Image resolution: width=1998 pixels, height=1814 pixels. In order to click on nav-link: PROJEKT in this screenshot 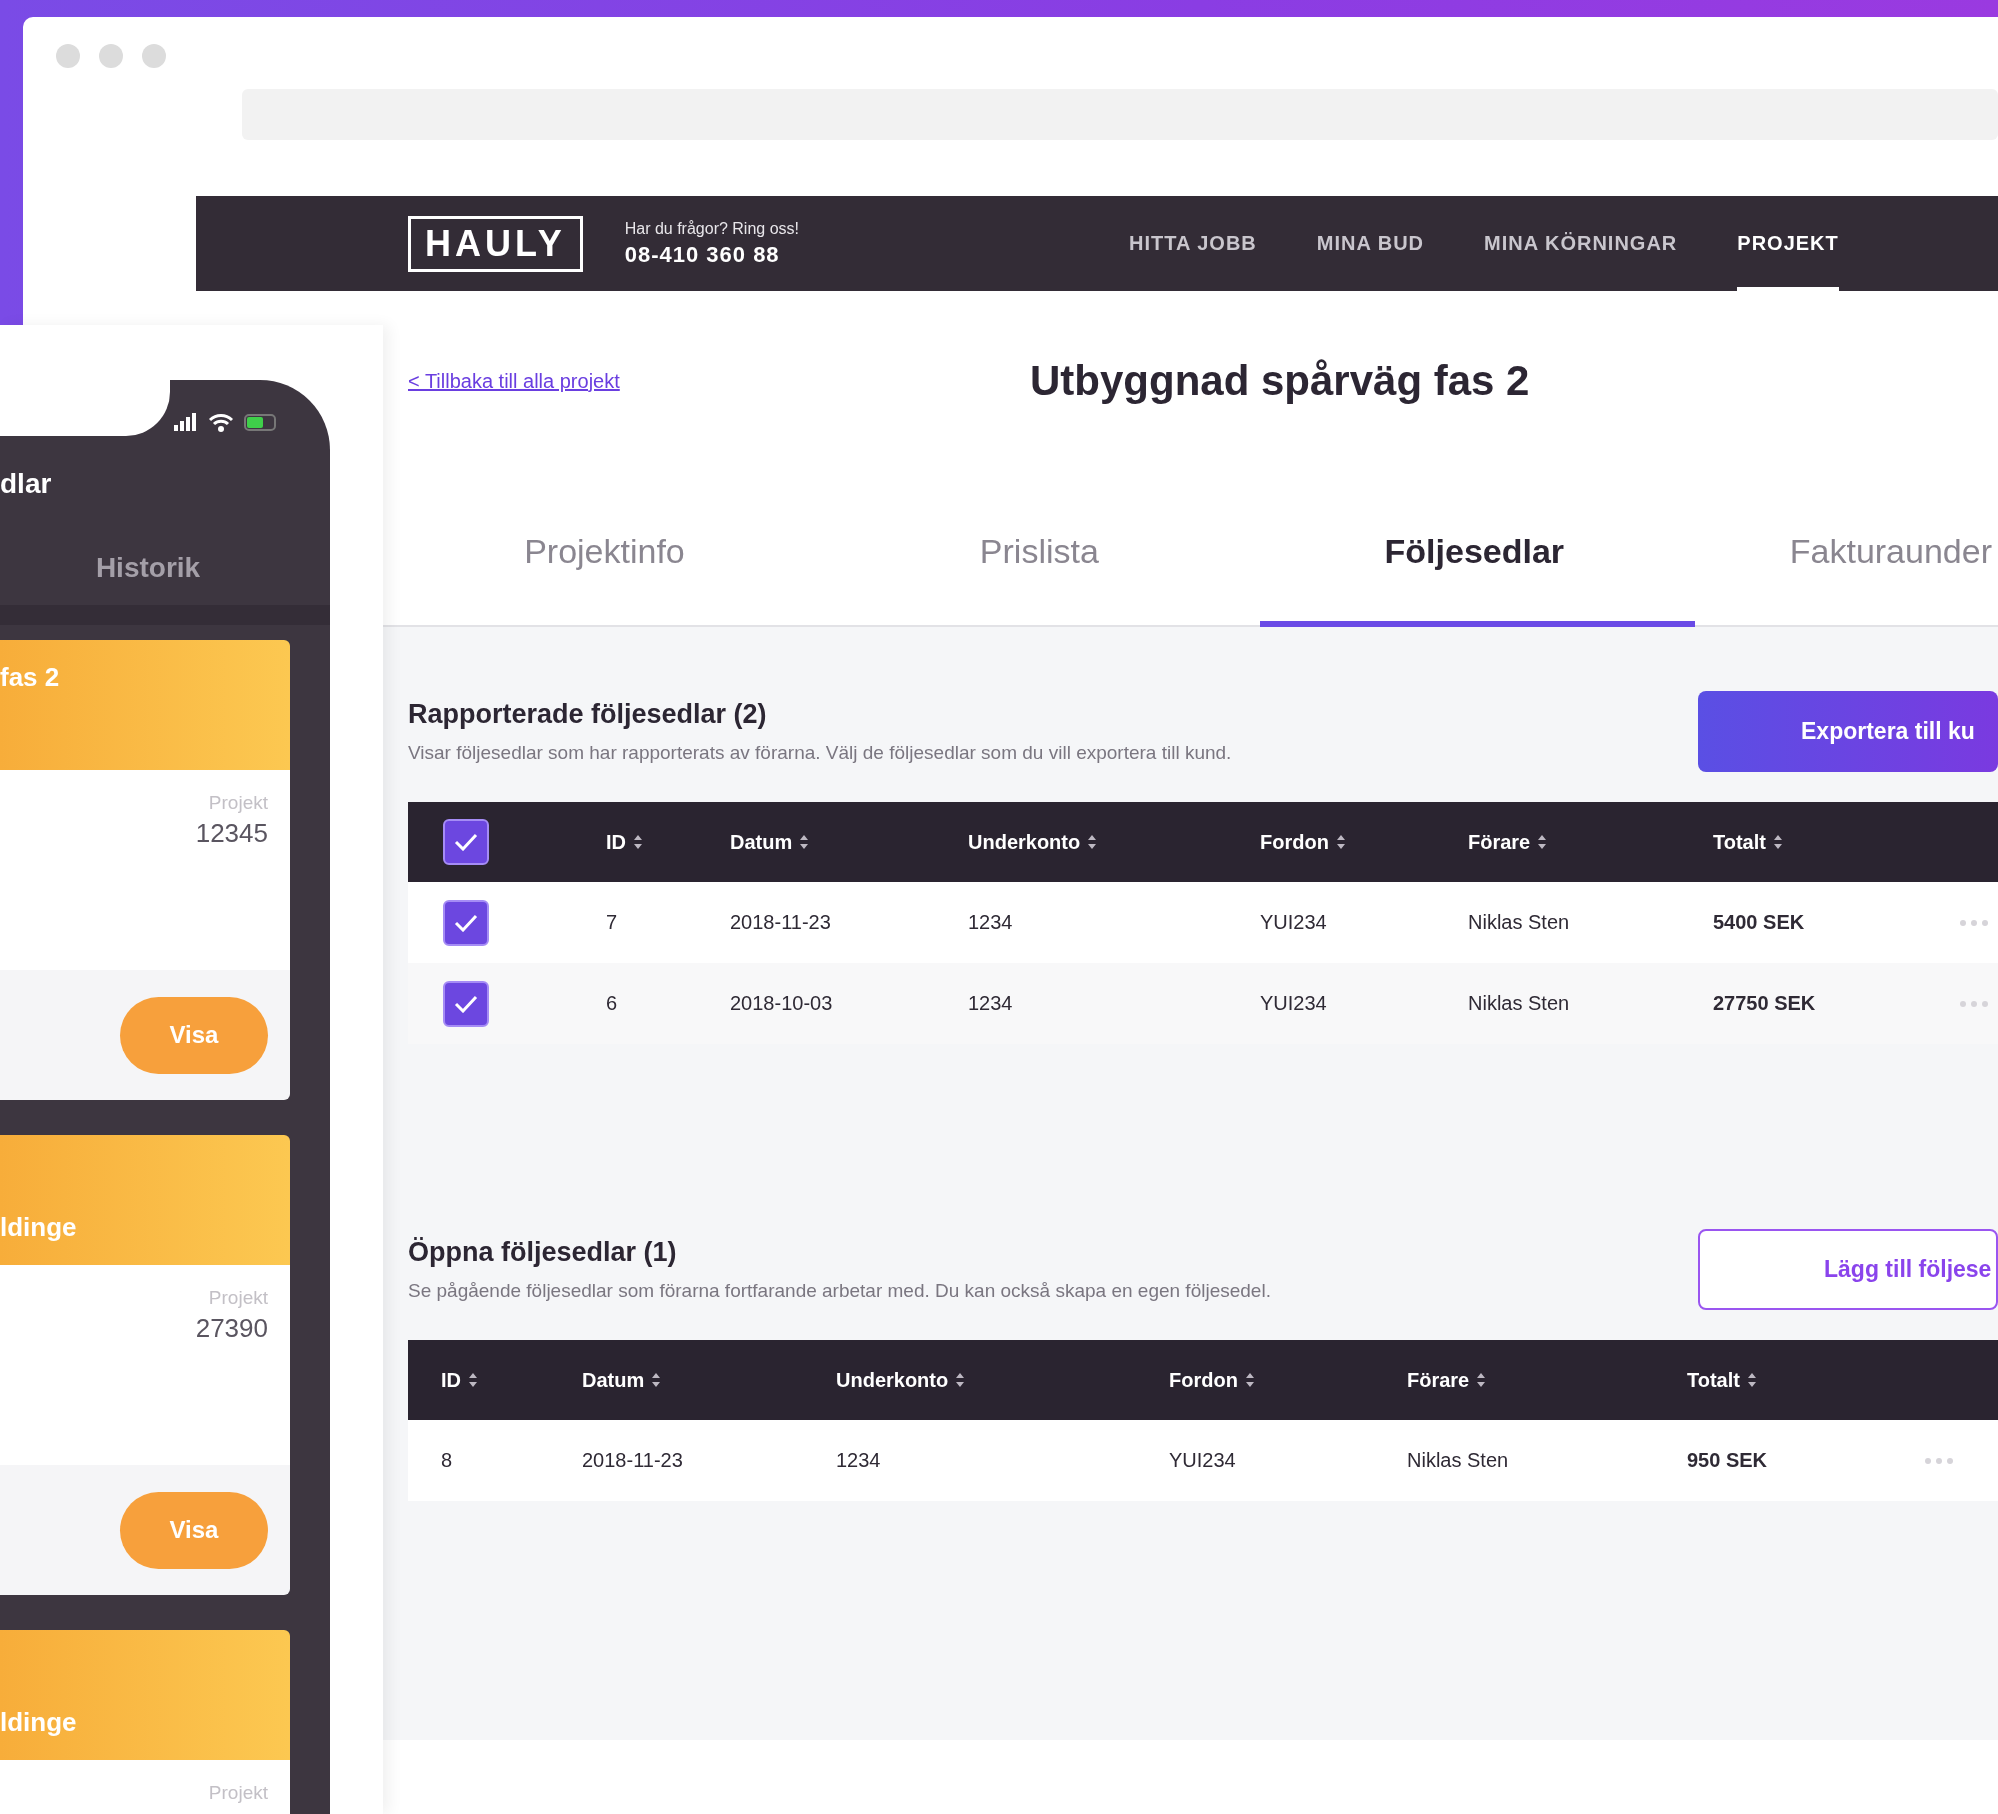, I will do `click(1788, 243)`.